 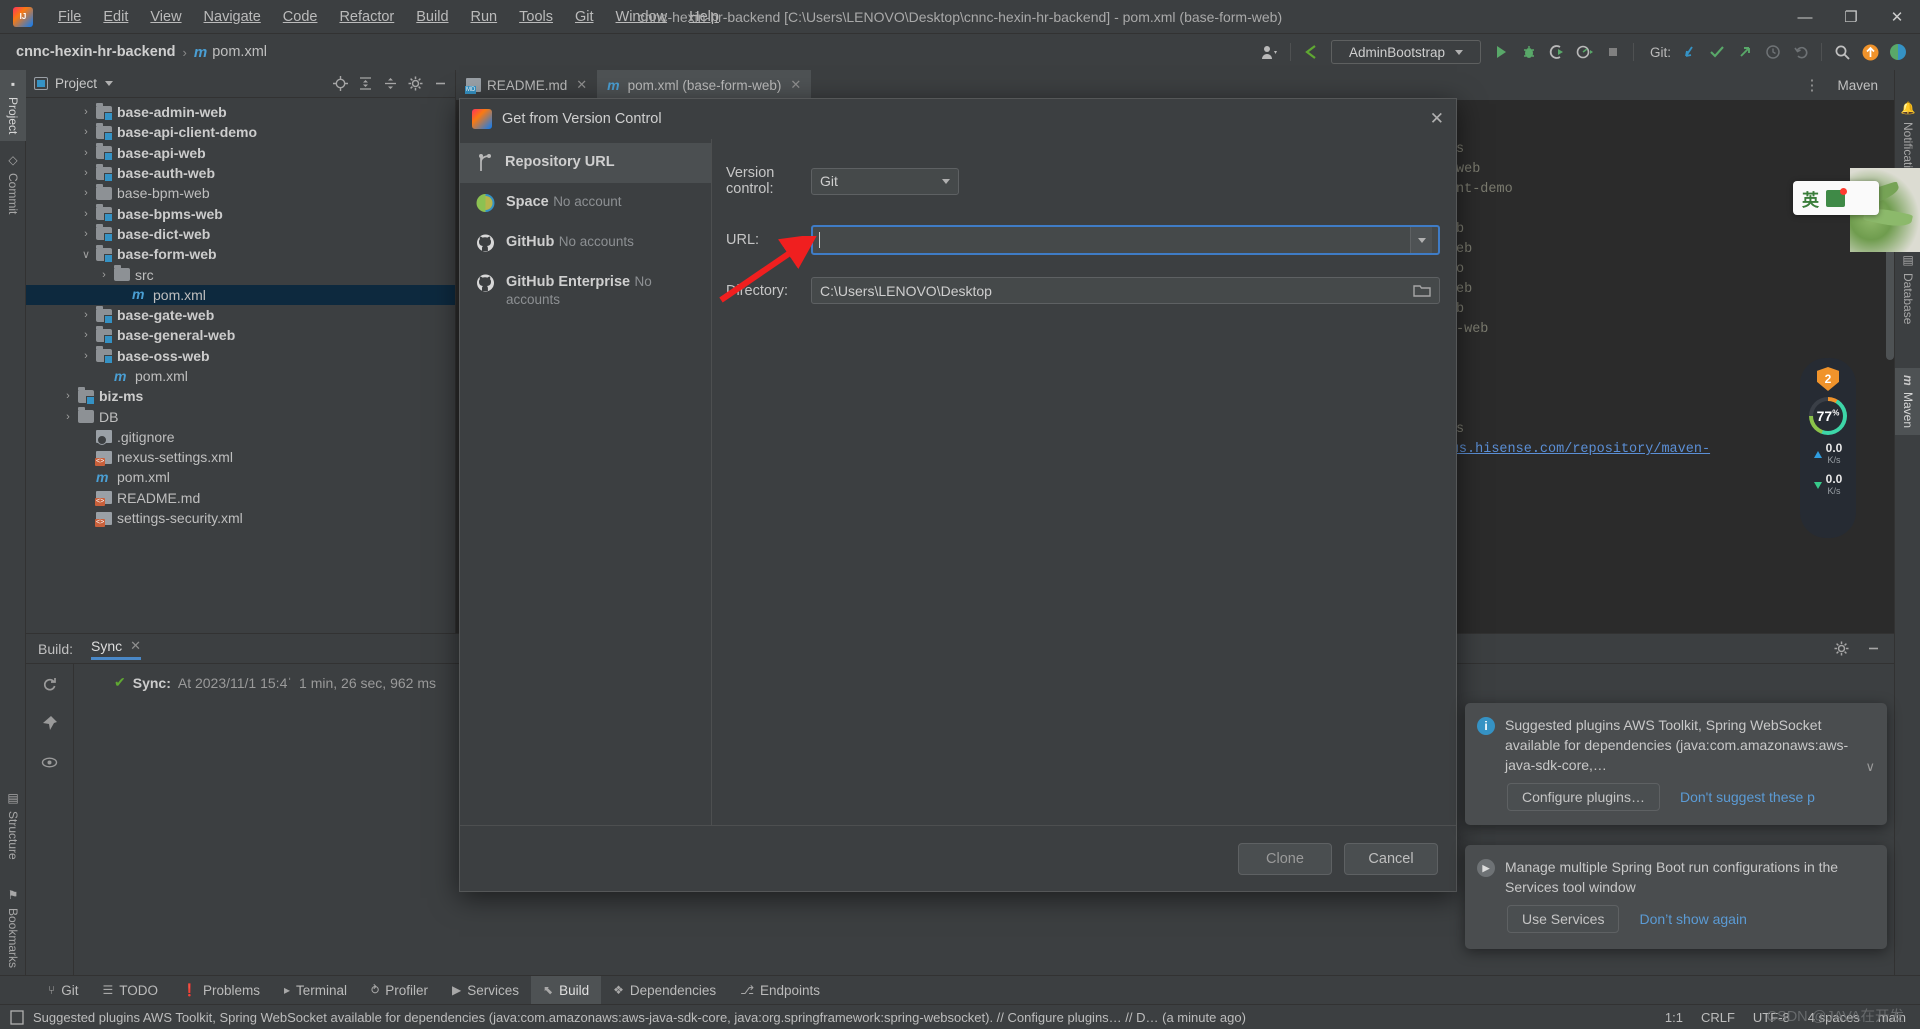 I want to click on debug-icon, so click(x=1529, y=52).